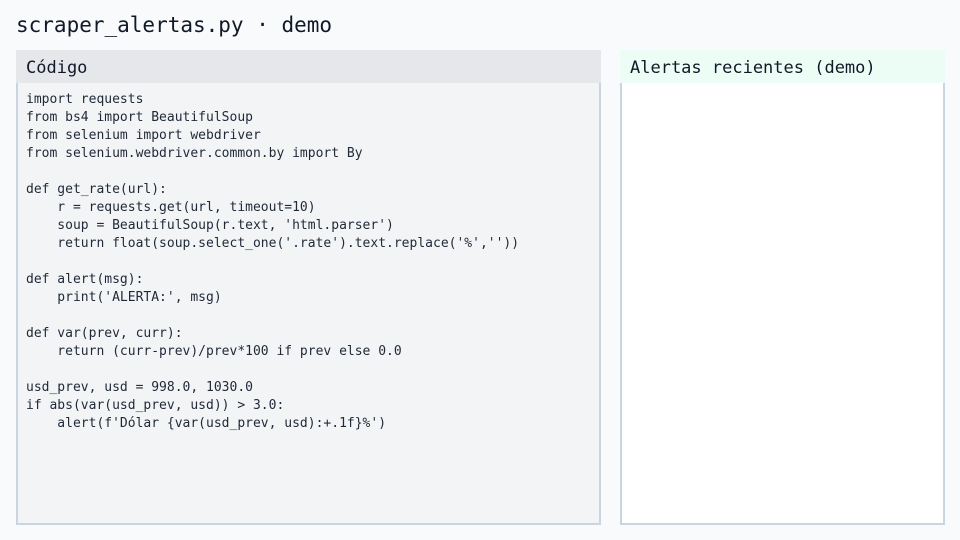  I want to click on code-line: from bs4 import BeautifulSoup, so click(139, 117).